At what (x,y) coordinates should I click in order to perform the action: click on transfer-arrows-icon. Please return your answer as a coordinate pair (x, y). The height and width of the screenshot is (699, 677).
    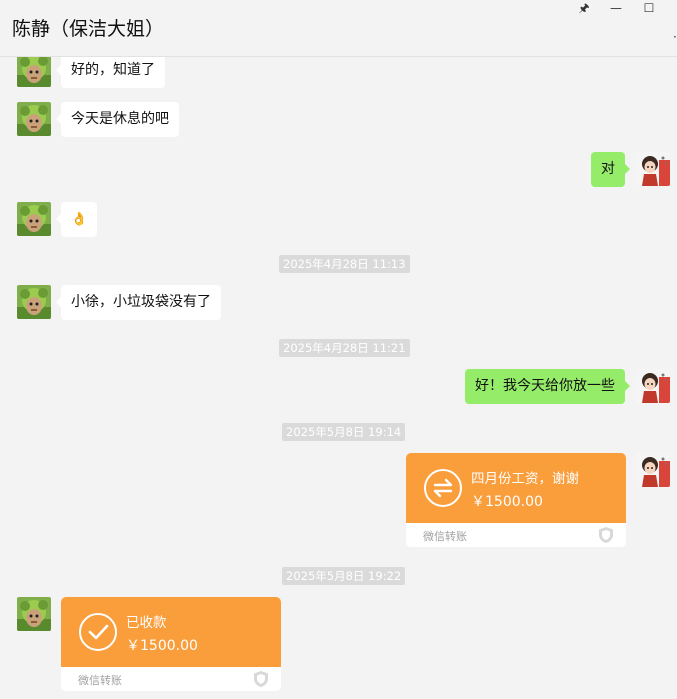
    Looking at the image, I should click on (443, 488).